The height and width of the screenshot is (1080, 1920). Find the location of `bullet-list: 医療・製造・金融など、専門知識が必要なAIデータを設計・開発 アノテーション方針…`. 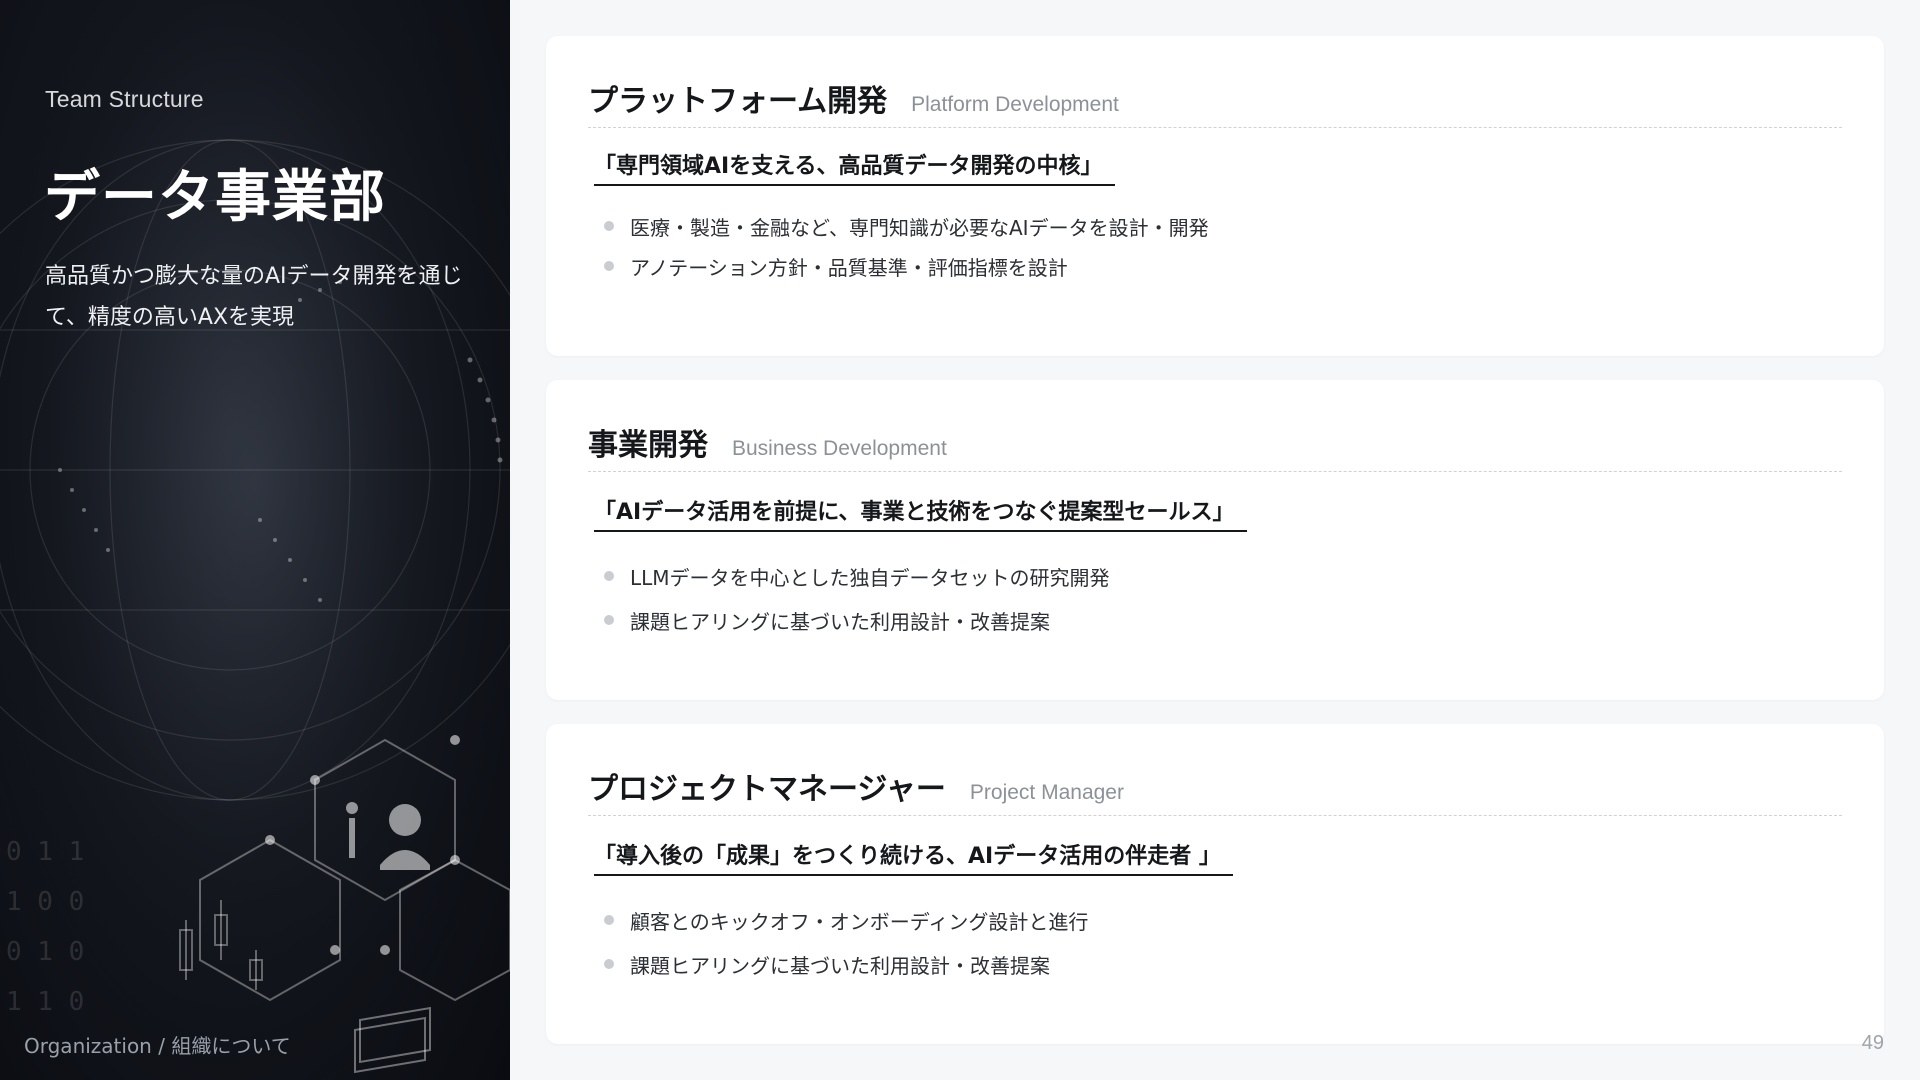

bullet-list: 医療・製造・金融など、専門知識が必要なAIデータを設計・開発 アノテーション方針… is located at coordinates (906, 246).